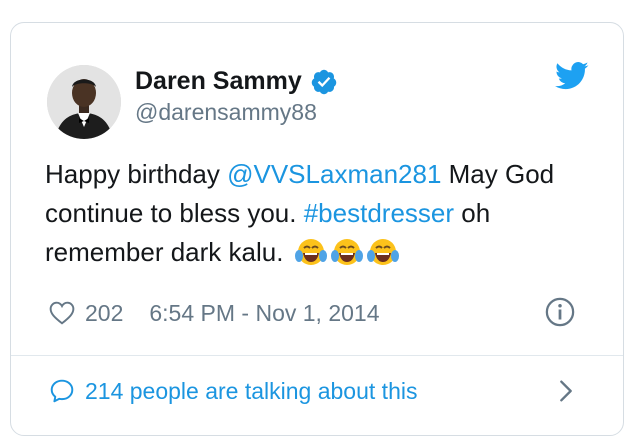  What do you see at coordinates (334, 174) in the screenshot?
I see `mention-link: @VVSLaxman281` at bounding box center [334, 174].